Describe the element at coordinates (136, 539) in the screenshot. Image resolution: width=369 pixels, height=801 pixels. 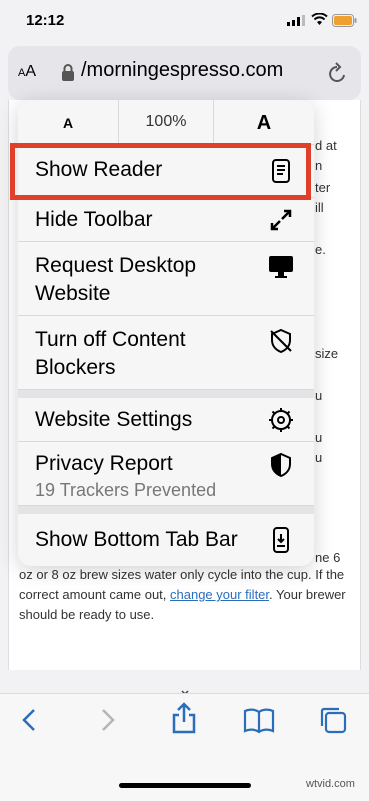
I see `menu-item-label: Show Bottom Tab Bar` at that location.